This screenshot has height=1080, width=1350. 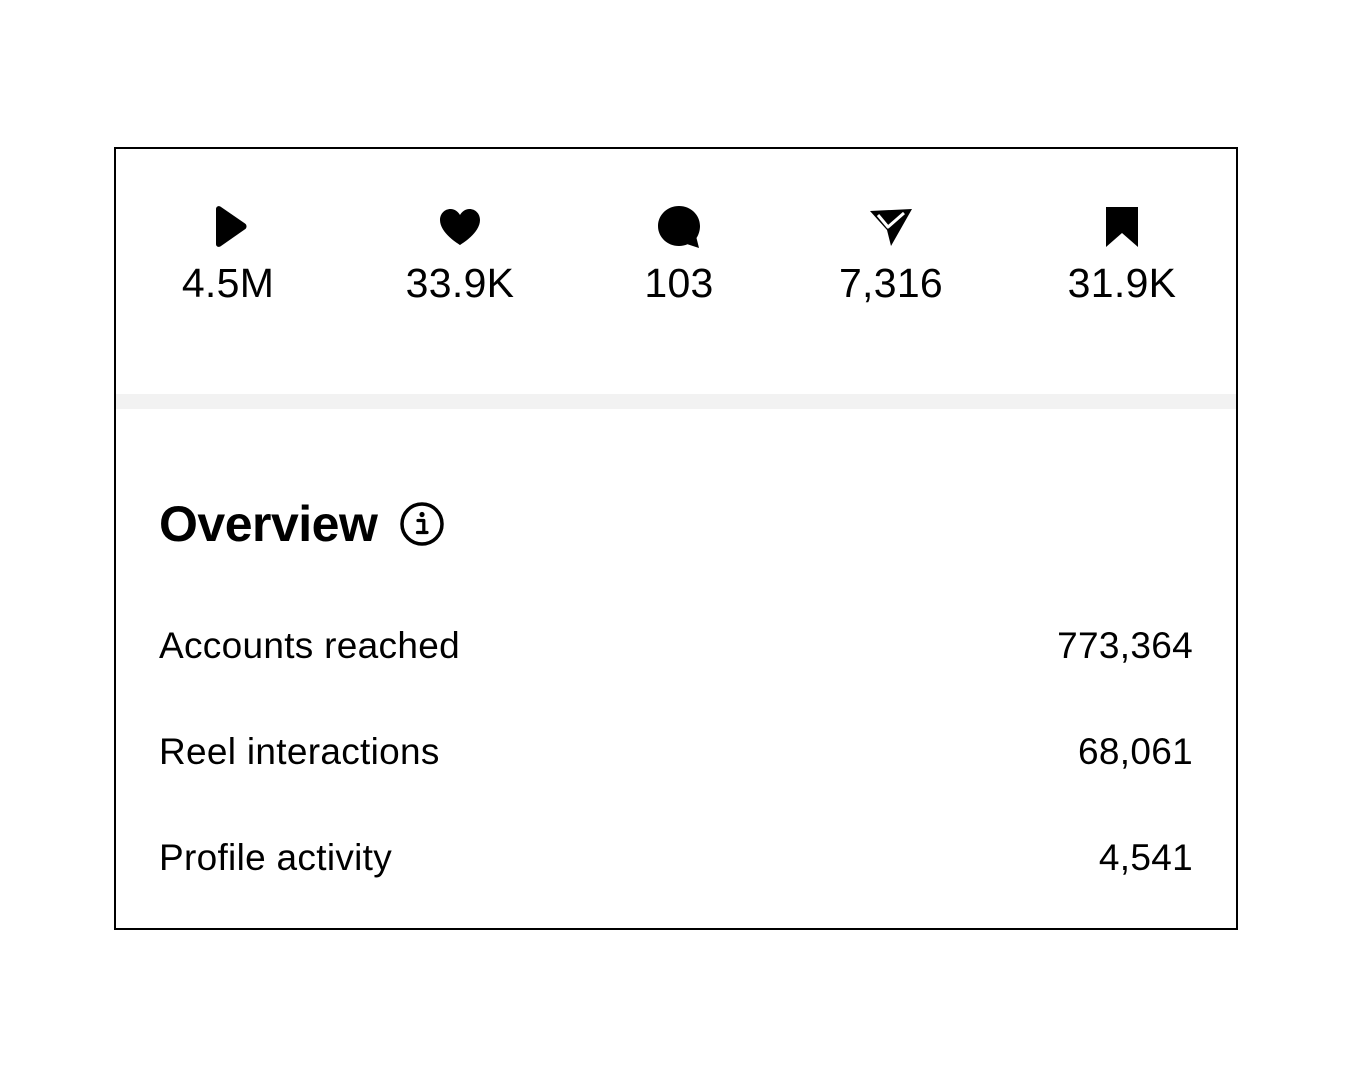 What do you see at coordinates (460, 255) in the screenshot?
I see `stat-likes: 33.9K` at bounding box center [460, 255].